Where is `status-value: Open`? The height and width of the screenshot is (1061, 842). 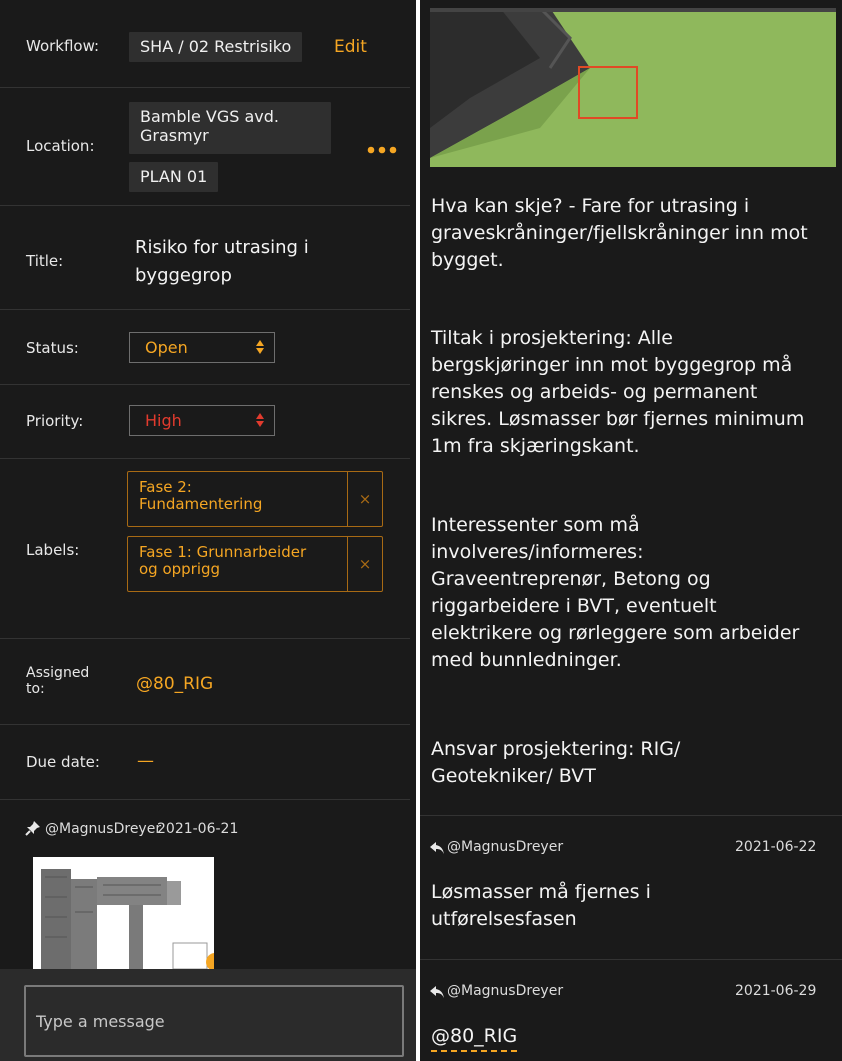 status-value: Open is located at coordinates (166, 347).